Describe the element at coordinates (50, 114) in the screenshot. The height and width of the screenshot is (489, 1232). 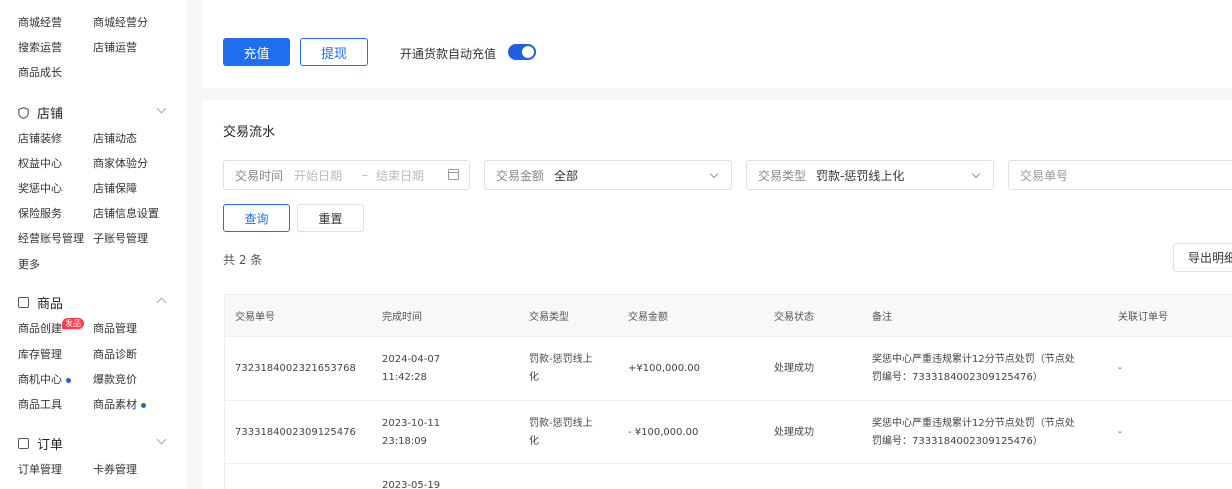
I see `sidebar-section-shop-title: 店铺` at that location.